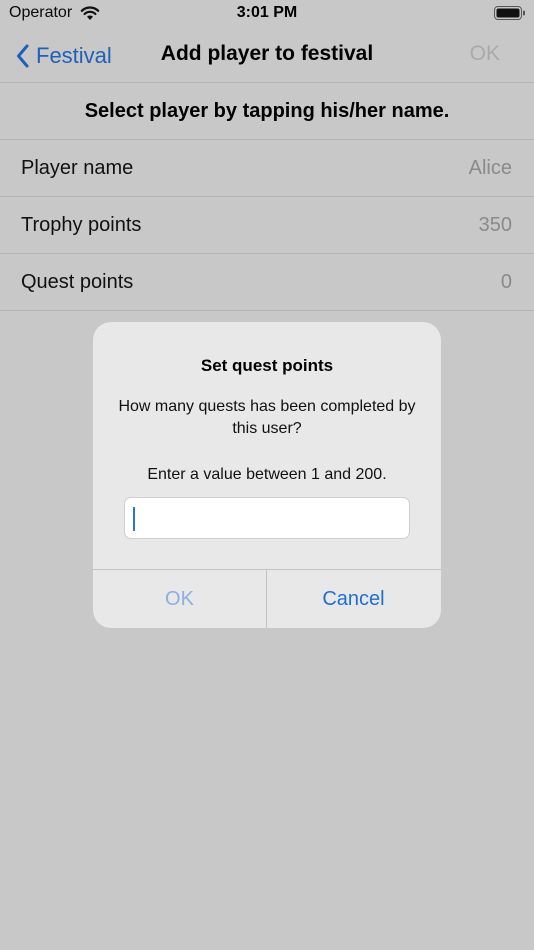 The width and height of the screenshot is (534, 950). What do you see at coordinates (267, 168) in the screenshot?
I see `row-player-name: Player name Alice` at bounding box center [267, 168].